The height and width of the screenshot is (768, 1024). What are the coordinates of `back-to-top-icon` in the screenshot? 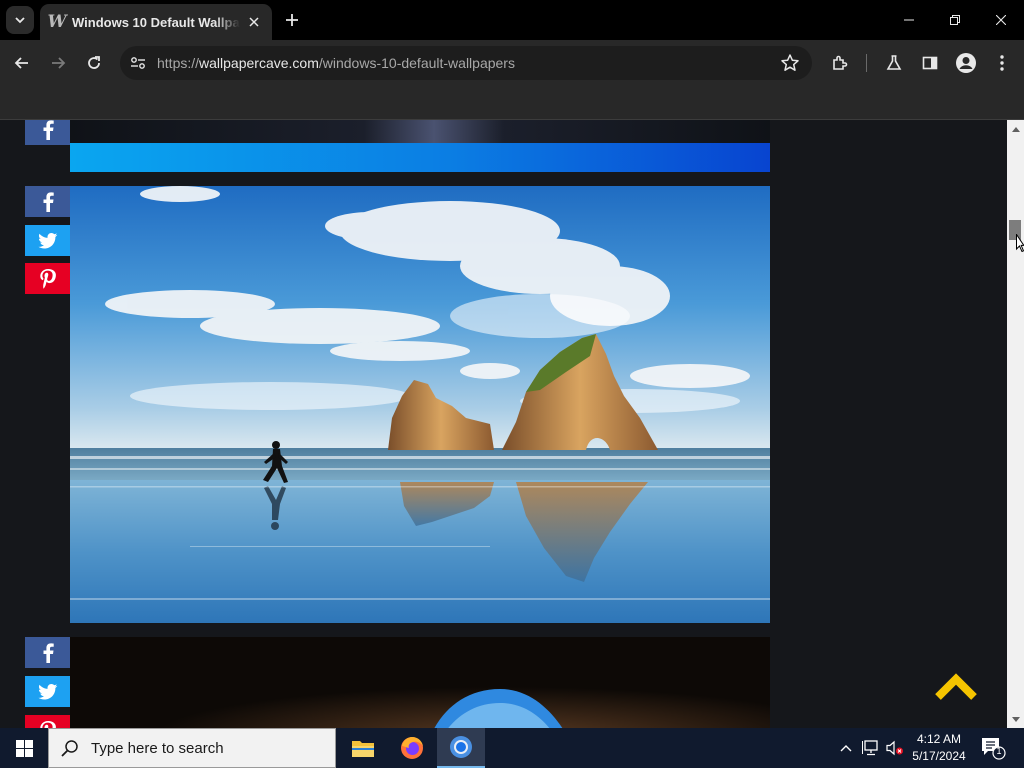 It's located at (956, 687).